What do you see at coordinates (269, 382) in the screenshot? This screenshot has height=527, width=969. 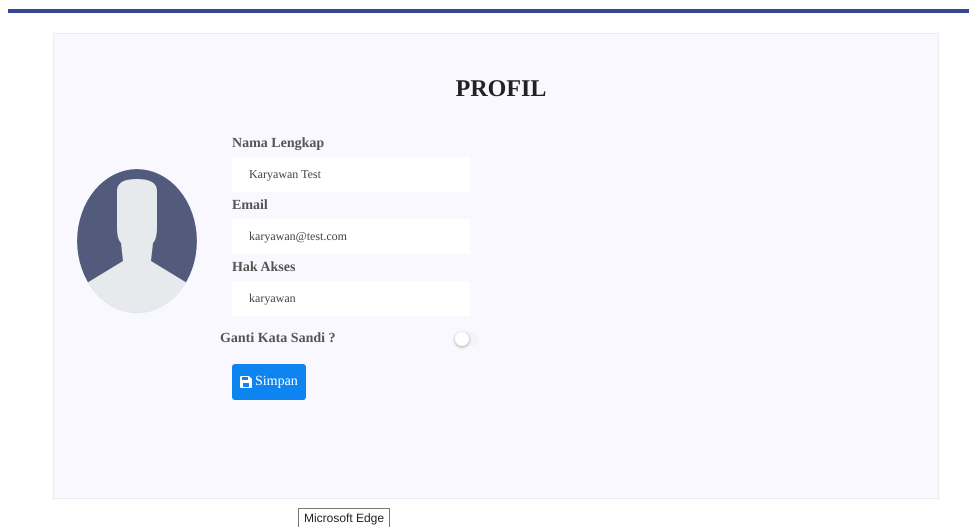 I see `save-button: Simpan` at bounding box center [269, 382].